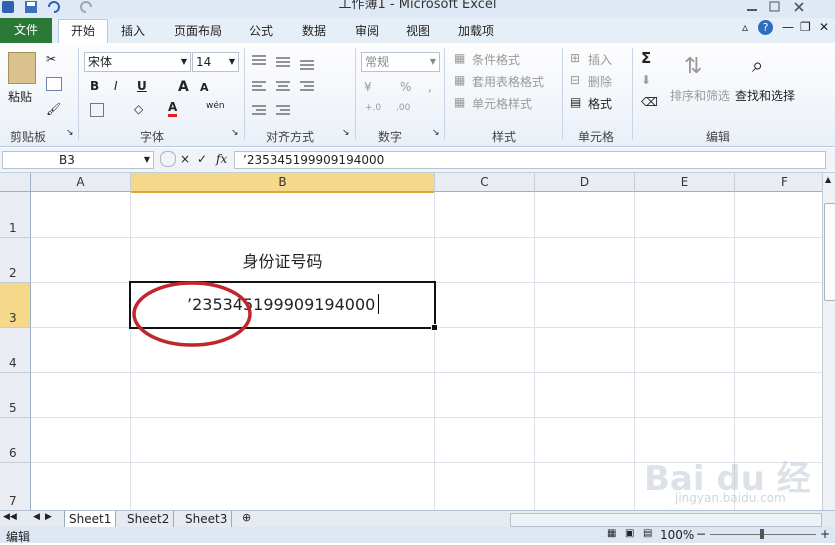 The height and width of the screenshot is (545, 835). What do you see at coordinates (502, 103) in the screenshot?
I see `cell-styles-button: 单元格样式` at bounding box center [502, 103].